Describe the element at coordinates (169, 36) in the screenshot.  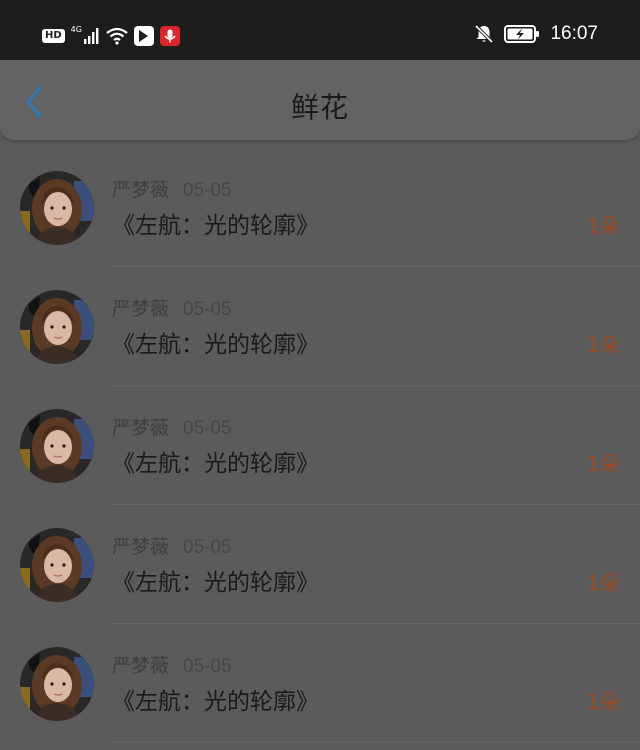
I see `microphone-icon` at that location.